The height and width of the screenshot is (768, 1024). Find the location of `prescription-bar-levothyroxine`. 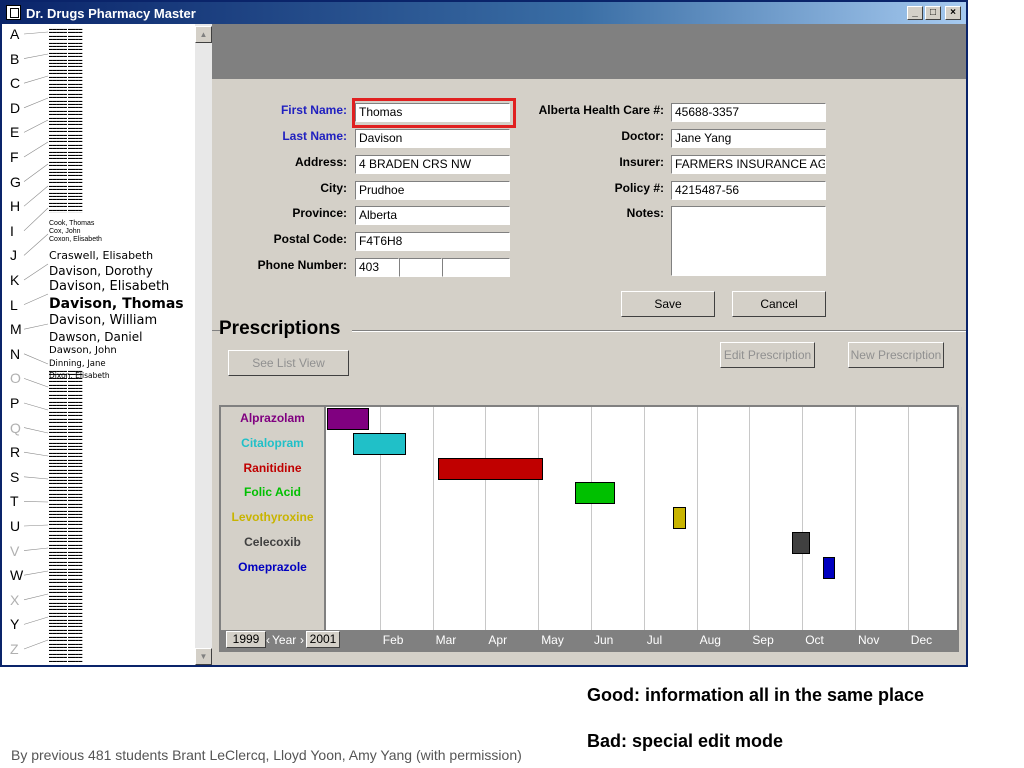

prescription-bar-levothyroxine is located at coordinates (679, 518).